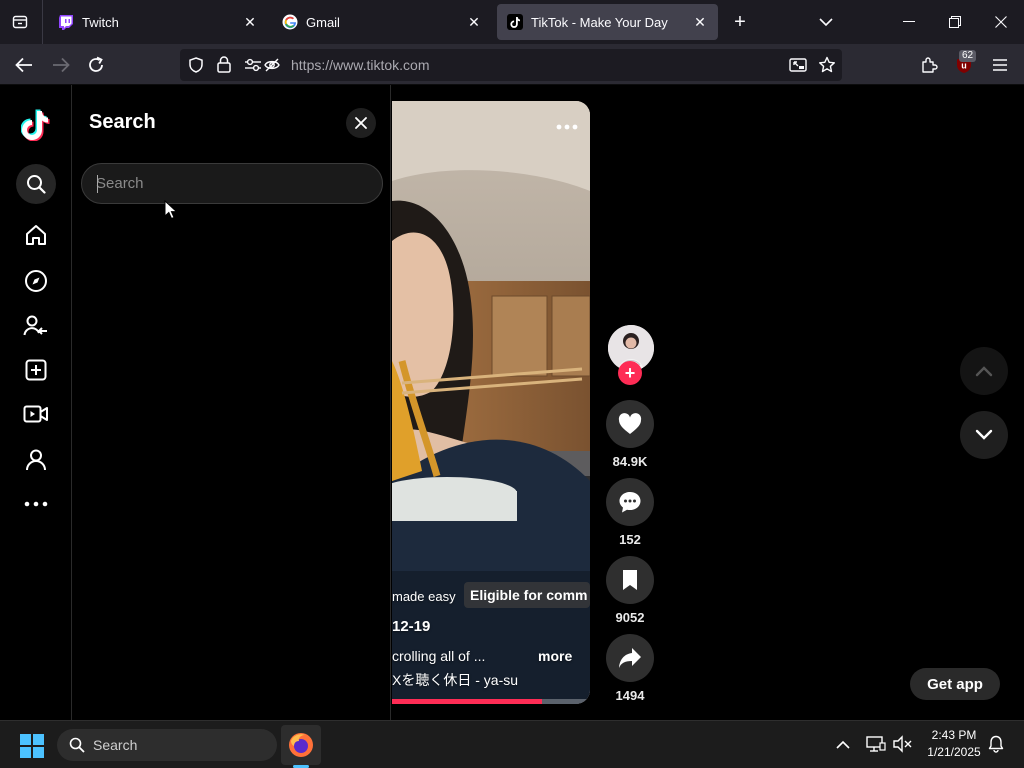 This screenshot has width=1024, height=768. Describe the element at coordinates (36, 460) in the screenshot. I see `user-icon` at that location.